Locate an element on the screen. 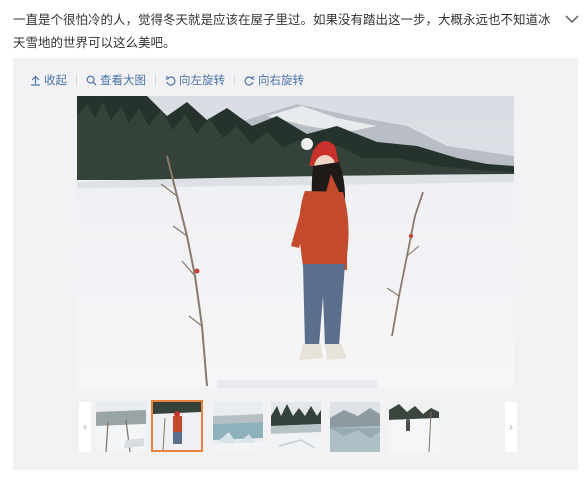 The width and height of the screenshot is (585, 480). next-arrow: › is located at coordinates (511, 427).